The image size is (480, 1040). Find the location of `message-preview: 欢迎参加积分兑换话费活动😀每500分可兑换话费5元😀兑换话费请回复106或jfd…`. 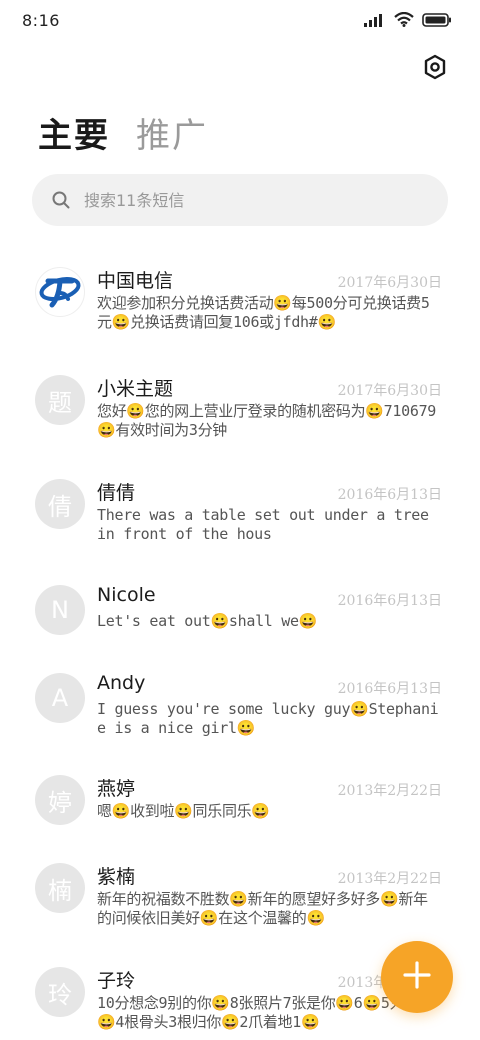

message-preview: 欢迎参加积分兑换话费活动😀每500分可兑换话费5元😀兑换话费请回复106或jfd… is located at coordinates (263, 312).